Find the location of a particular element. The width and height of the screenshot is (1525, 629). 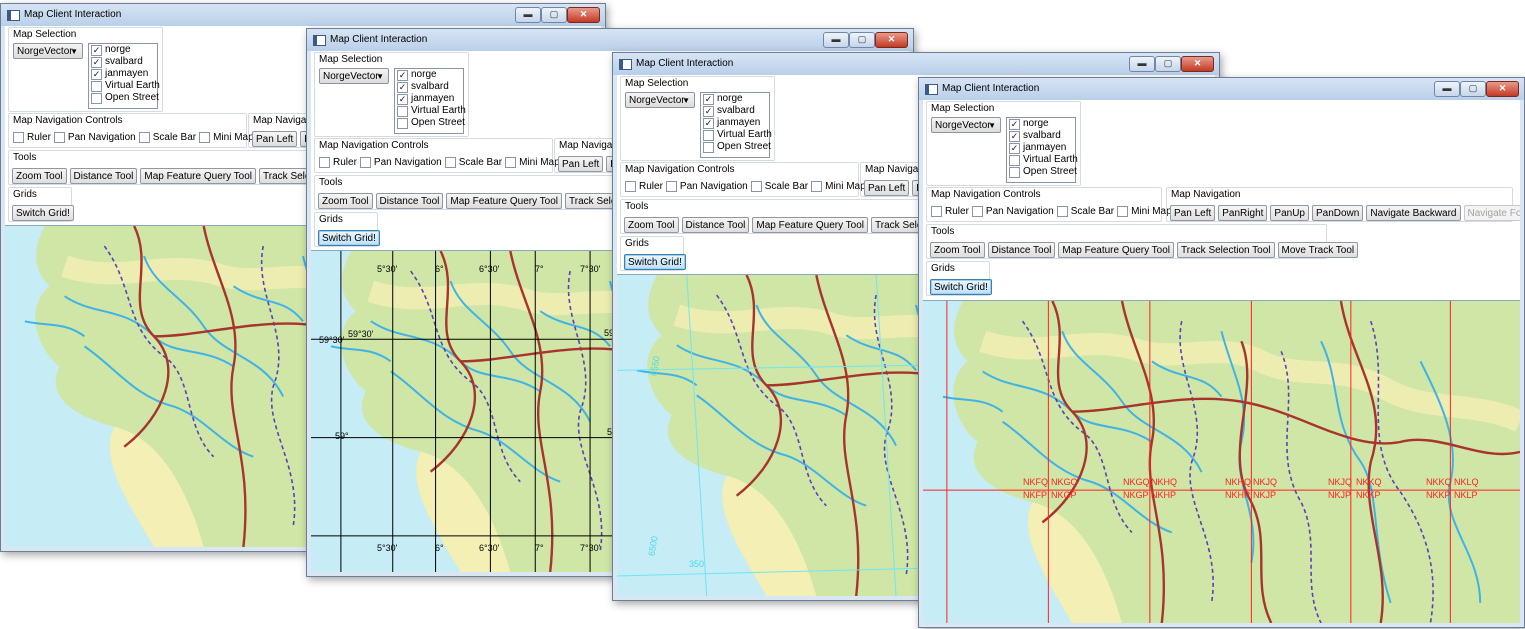

pan-down-button: PanDown is located at coordinates (1337, 213).